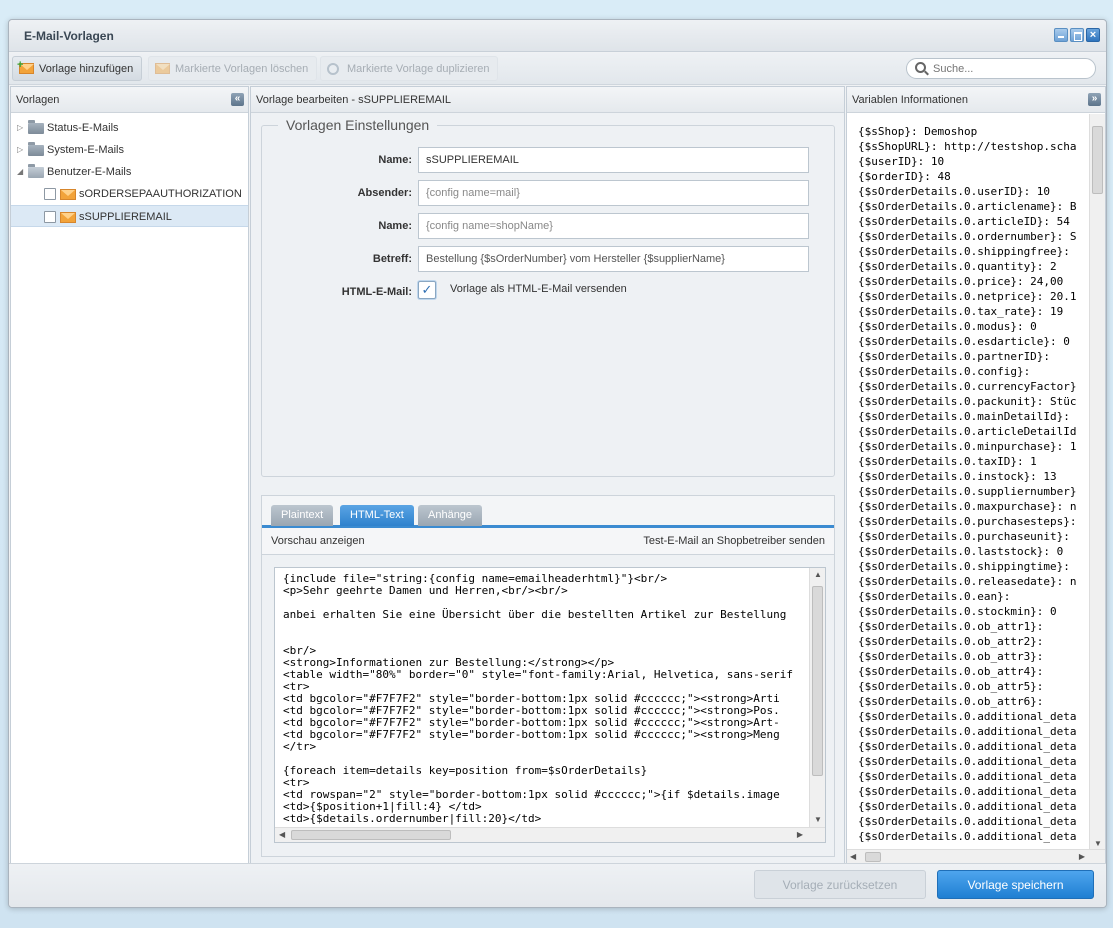 The height and width of the screenshot is (928, 1113). Describe the element at coordinates (557, 885) in the screenshot. I see `footer-bar: Vorlage zurücksetzen Vorlage speichern` at that location.